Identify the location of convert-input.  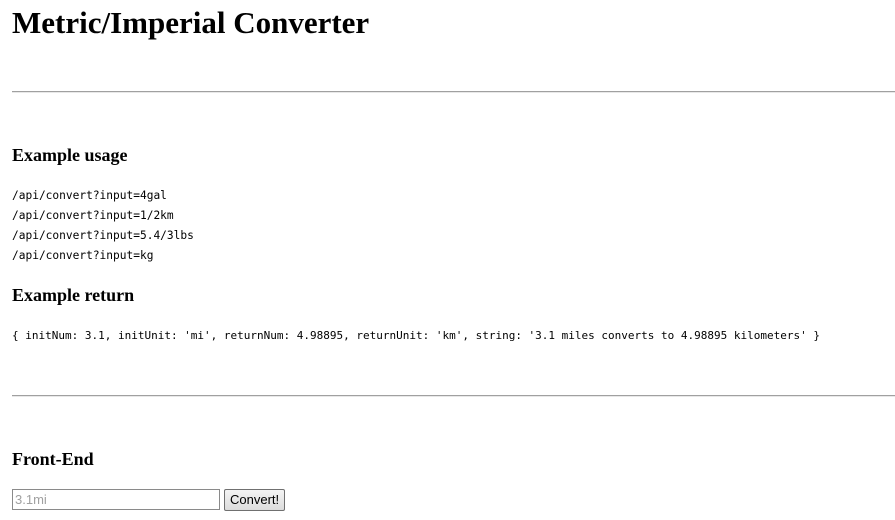
(116, 499).